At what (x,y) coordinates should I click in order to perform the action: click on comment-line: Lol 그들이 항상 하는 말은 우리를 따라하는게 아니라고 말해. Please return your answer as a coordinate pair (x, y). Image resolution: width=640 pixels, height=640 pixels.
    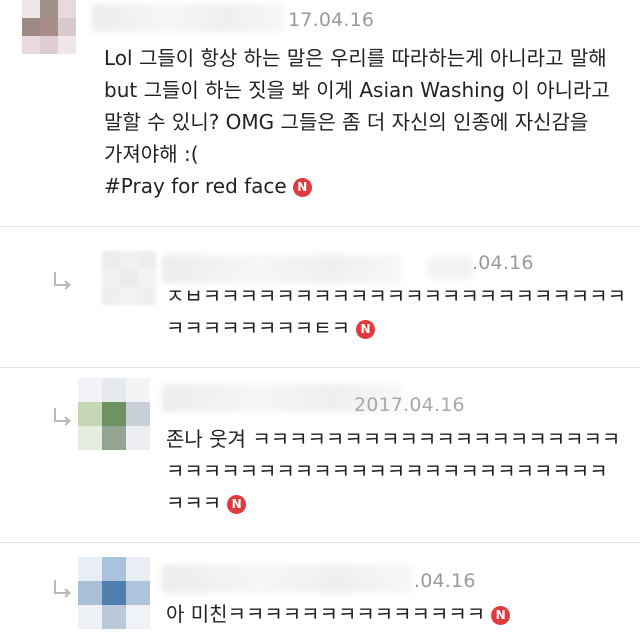
    Looking at the image, I should click on (355, 58).